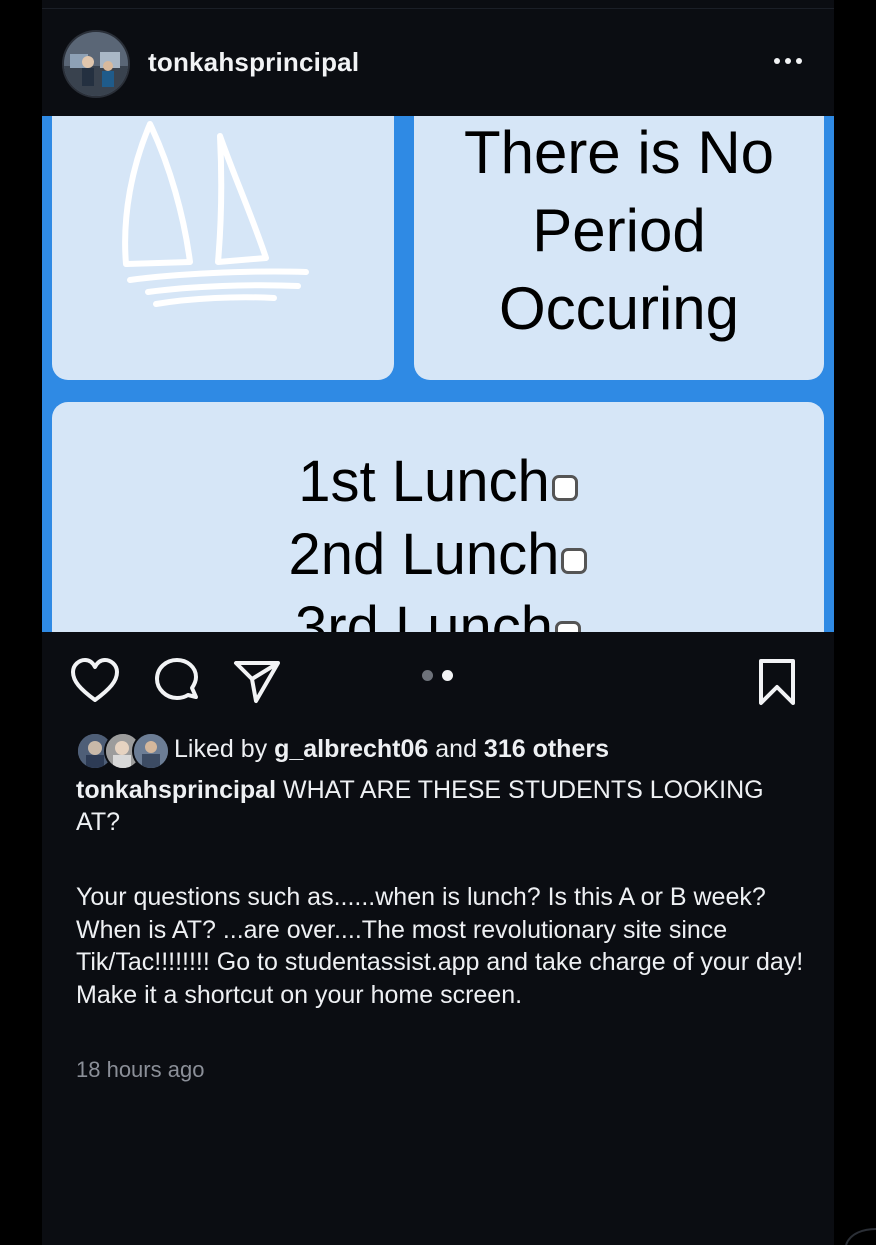 The width and height of the screenshot is (876, 1245). Describe the element at coordinates (424, 554) in the screenshot. I see `lunch-option-label: 2nd Lunch` at that location.